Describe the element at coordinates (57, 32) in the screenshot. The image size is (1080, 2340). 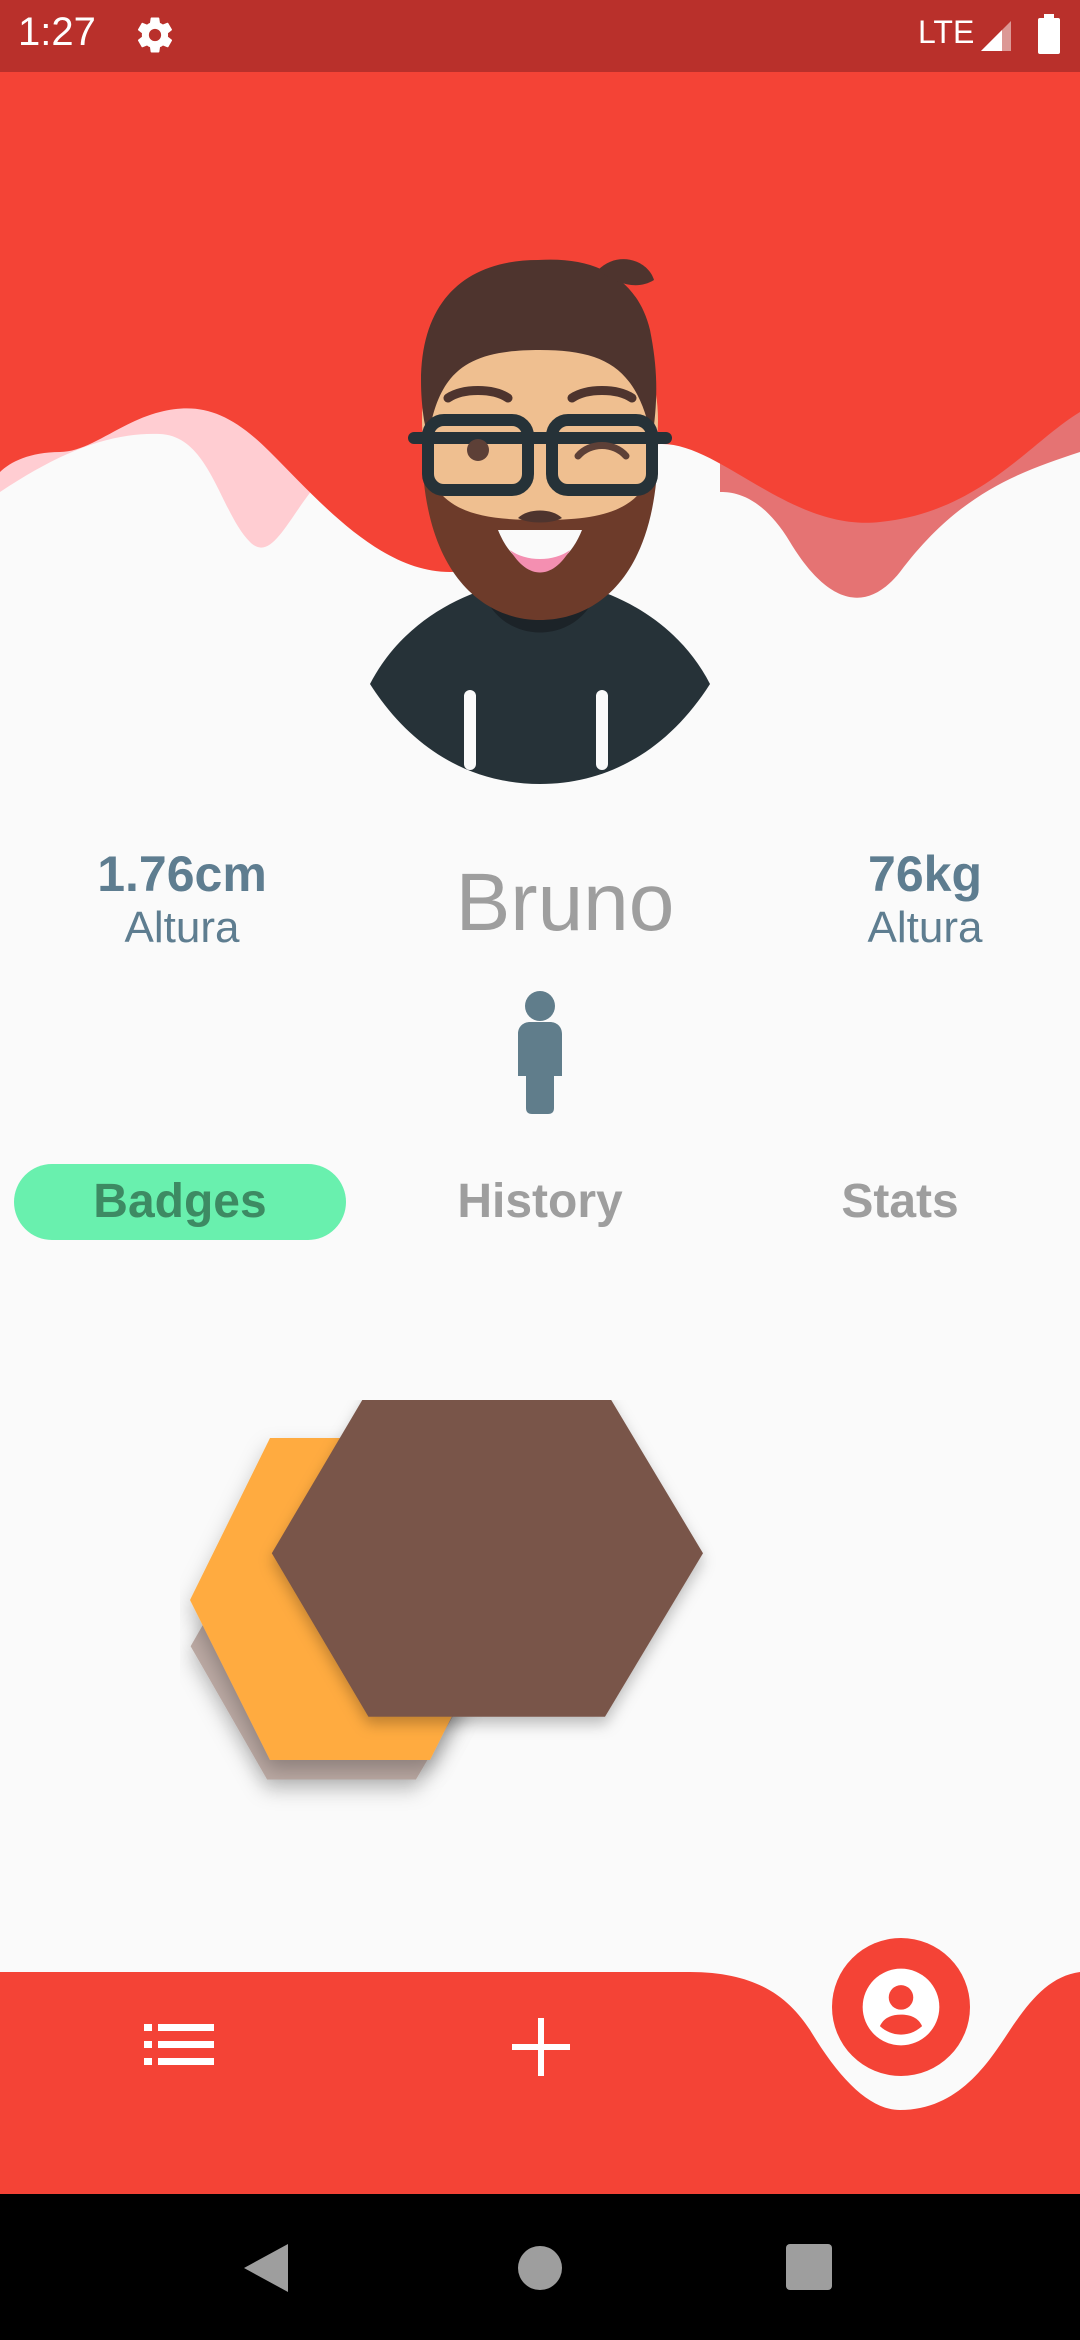
I see `status-time: 1:27` at that location.